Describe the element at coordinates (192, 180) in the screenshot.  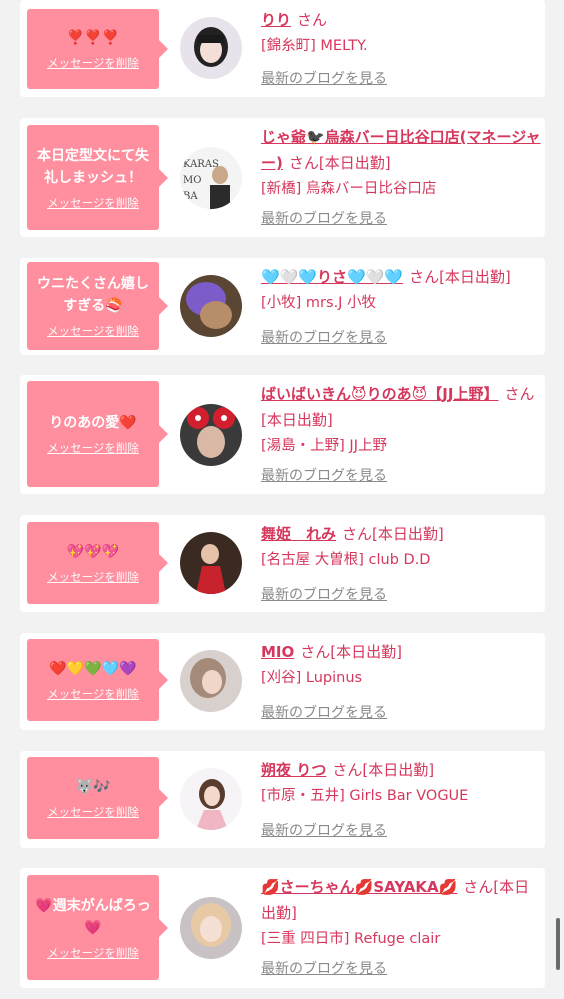
I see `svg-text: MO` at that location.